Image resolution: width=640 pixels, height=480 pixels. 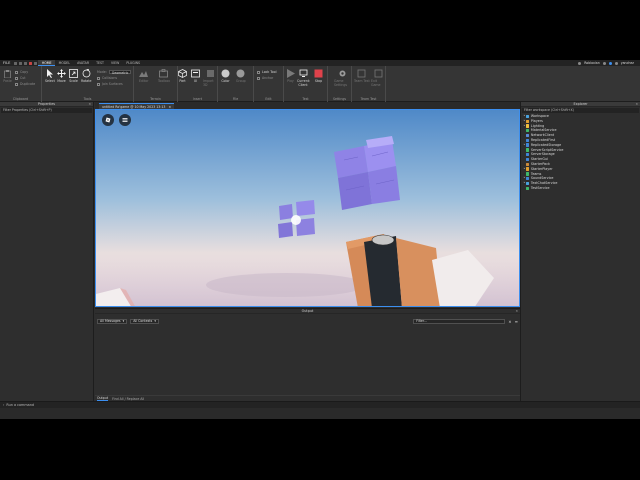 I want to click on play-button: Play, so click(x=290, y=76).